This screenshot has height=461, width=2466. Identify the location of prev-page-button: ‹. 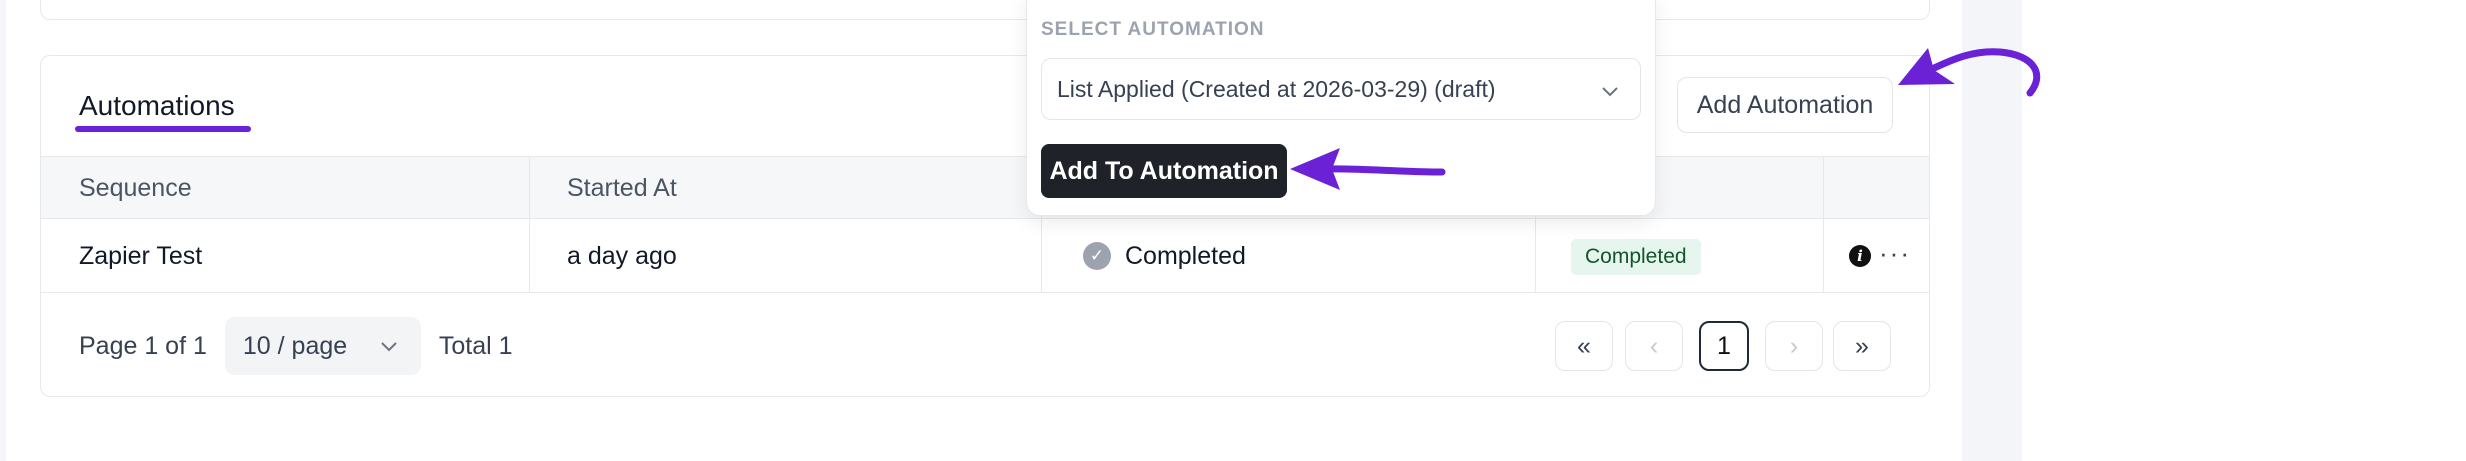
(1654, 346).